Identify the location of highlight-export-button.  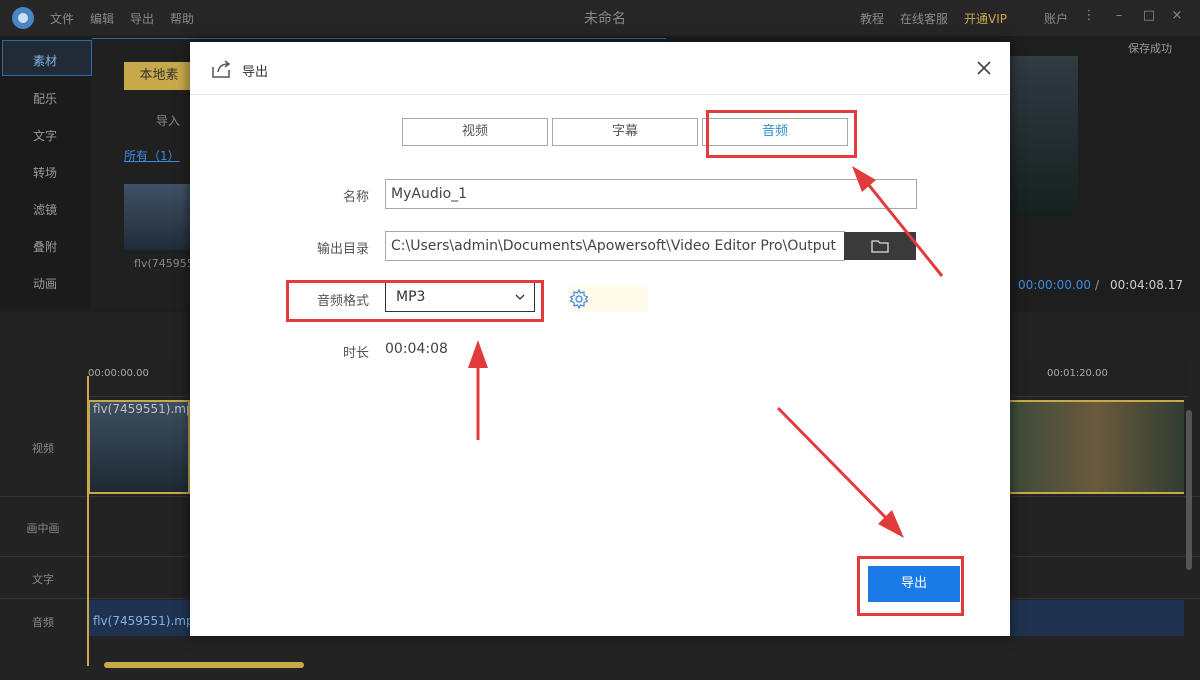
(910, 586).